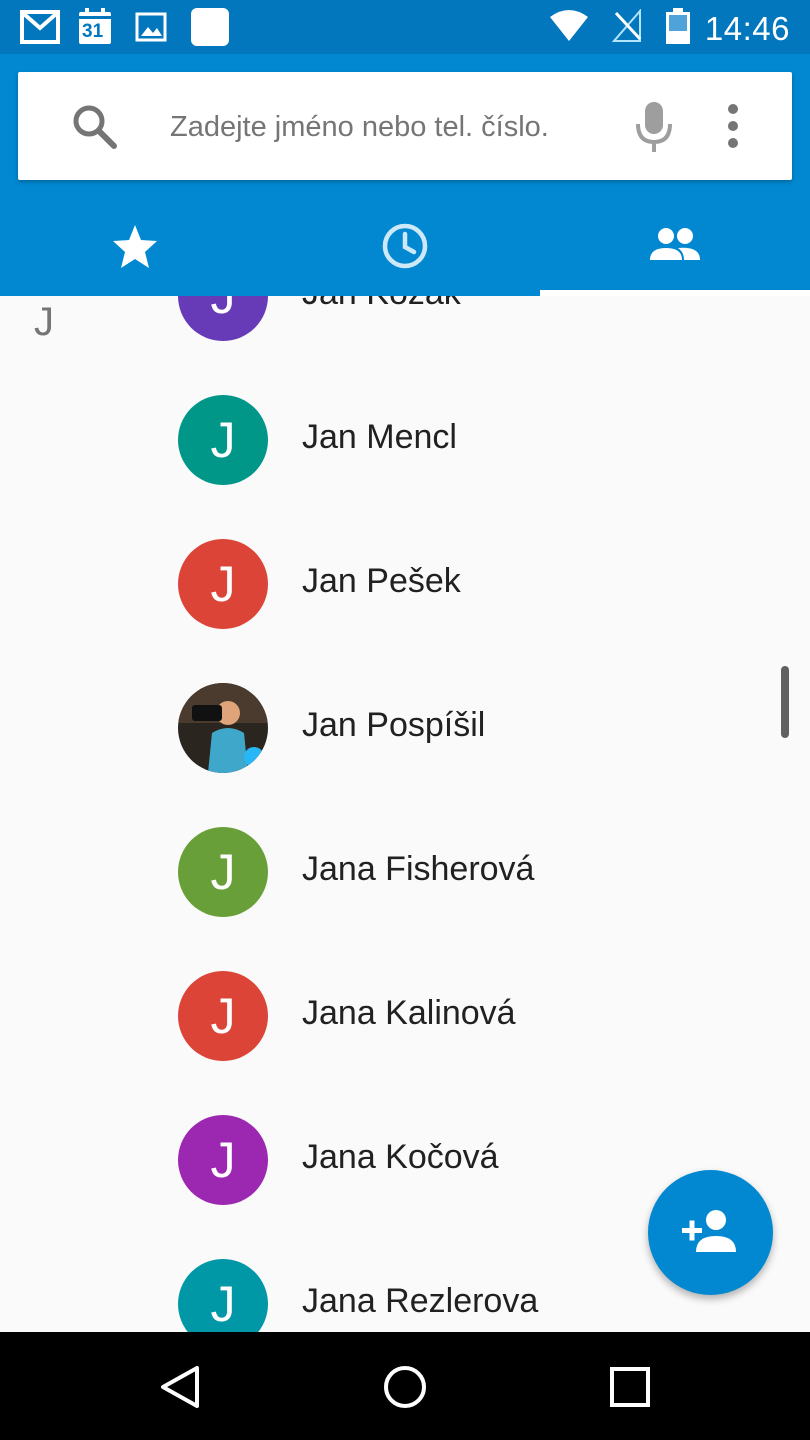 This screenshot has width=810, height=1440. Describe the element at coordinates (94, 126) in the screenshot. I see `search-icon` at that location.